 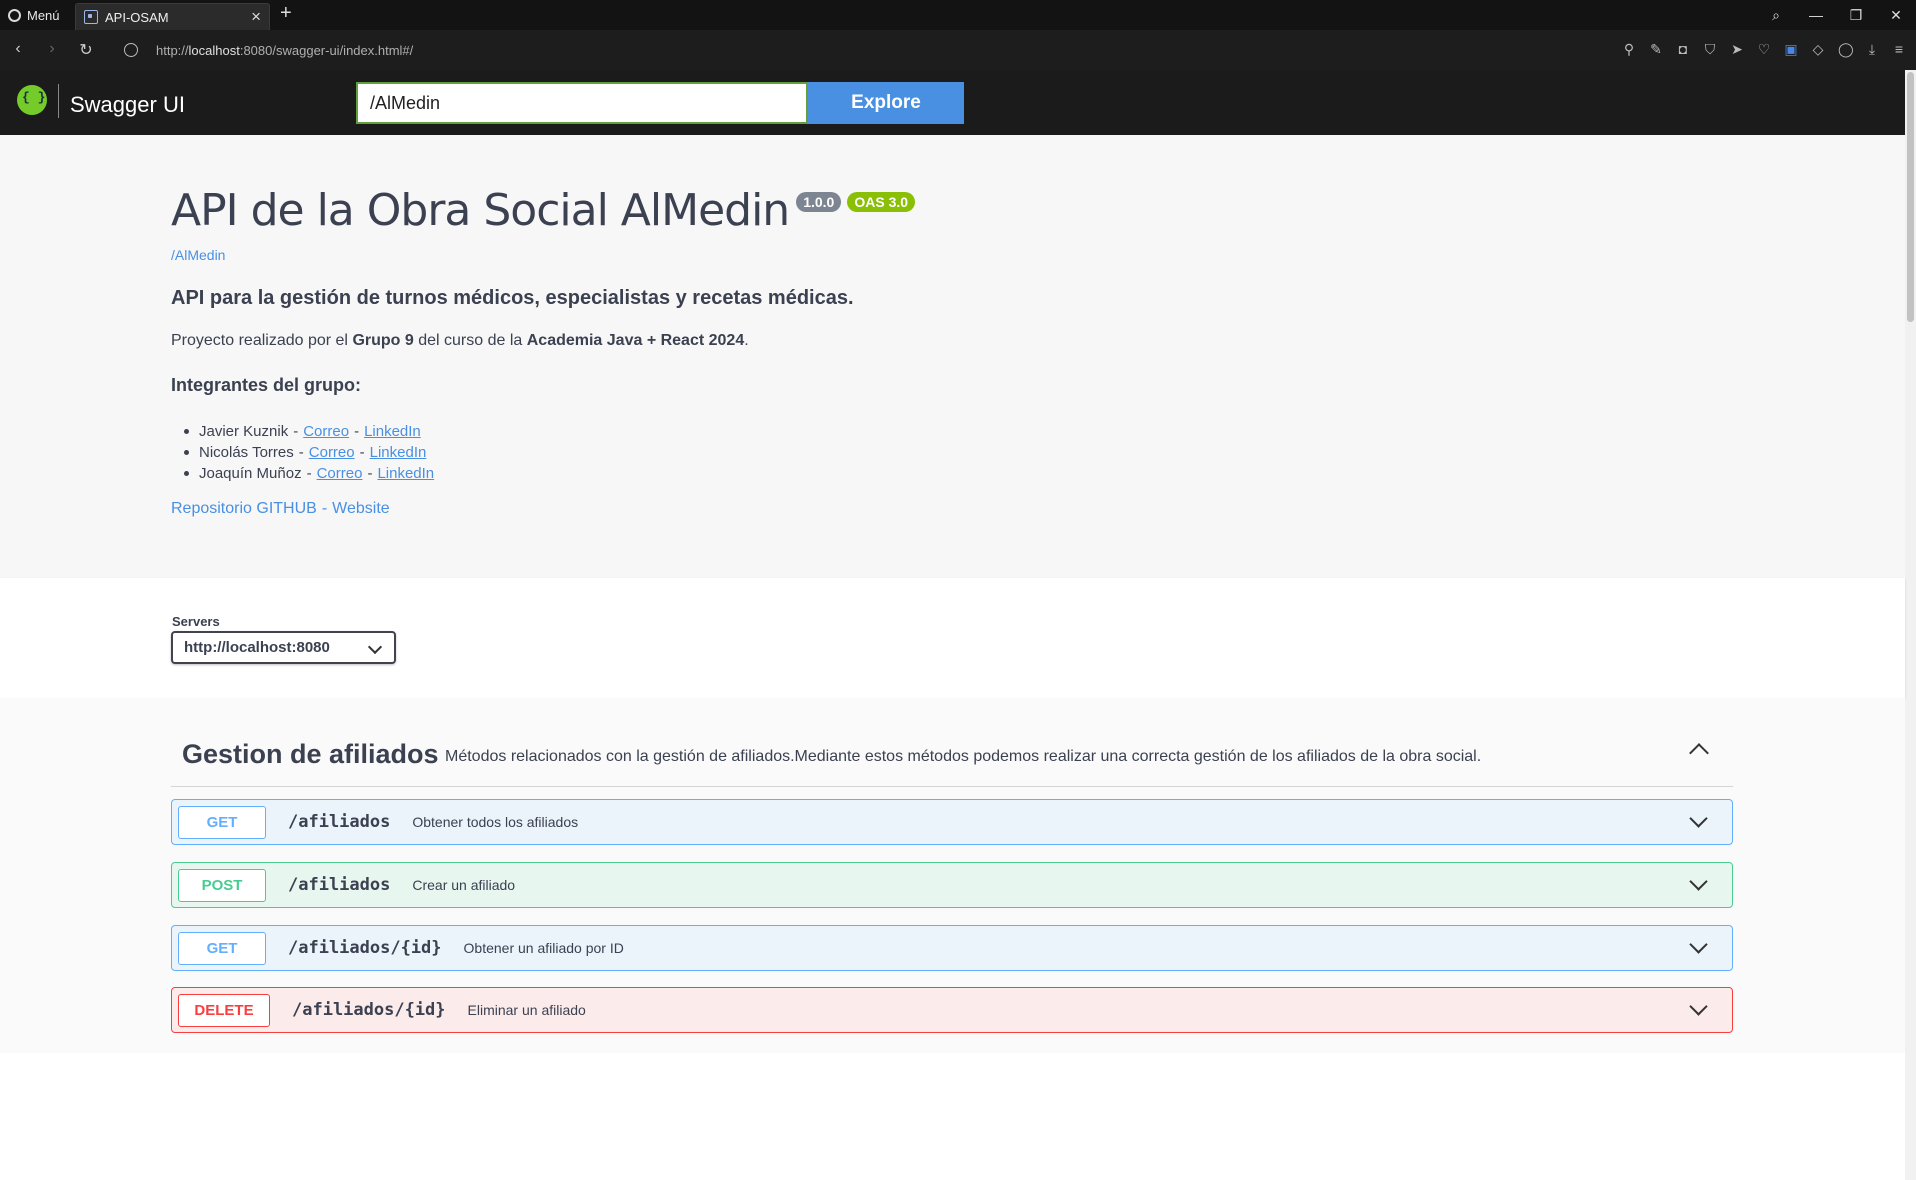 I want to click on swagger-logo-icon, so click(x=32, y=100).